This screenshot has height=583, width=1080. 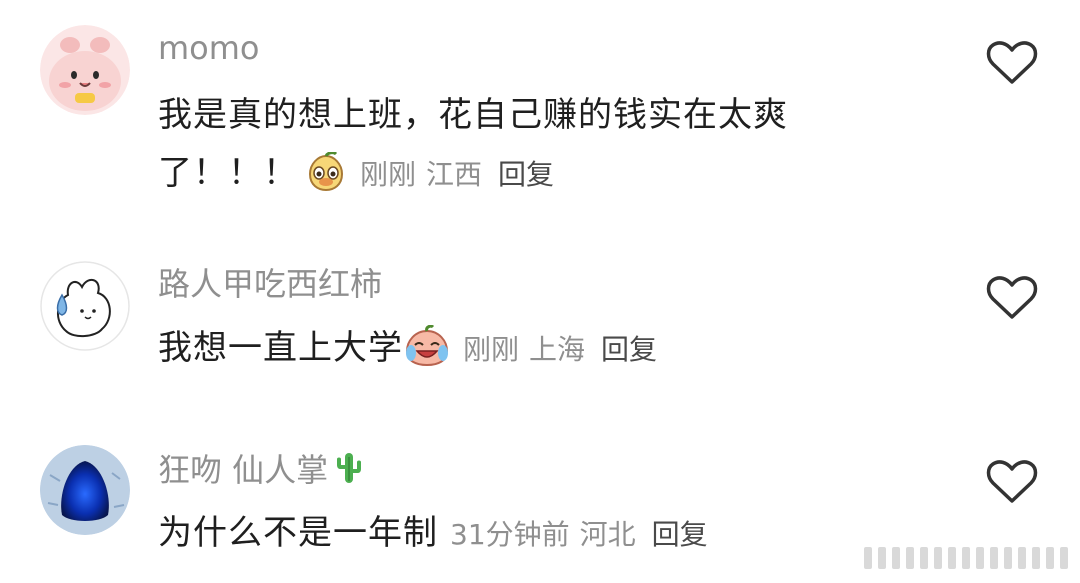 What do you see at coordinates (209, 48) in the screenshot?
I see `username: momo` at bounding box center [209, 48].